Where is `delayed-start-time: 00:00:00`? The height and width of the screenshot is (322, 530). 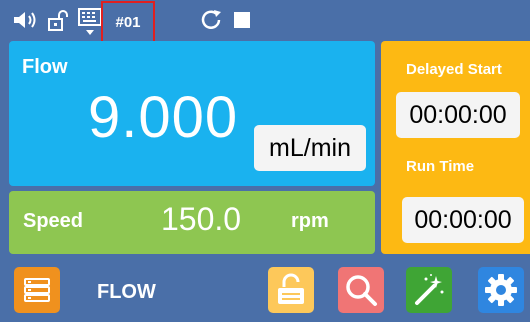 delayed-start-time: 00:00:00 is located at coordinates (458, 115).